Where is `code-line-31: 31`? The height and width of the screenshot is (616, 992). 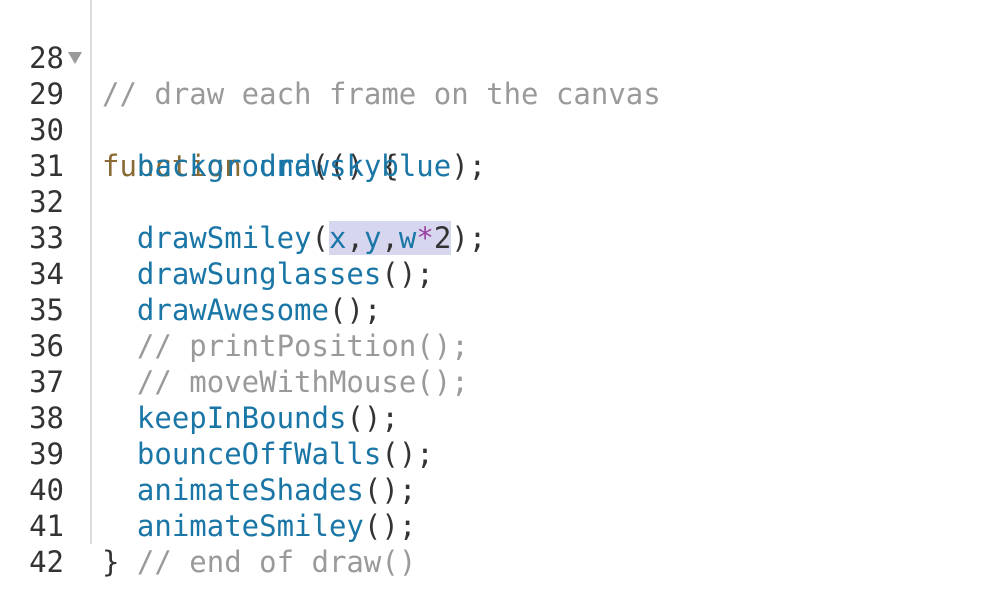 code-line-31: 31 is located at coordinates (496, 147).